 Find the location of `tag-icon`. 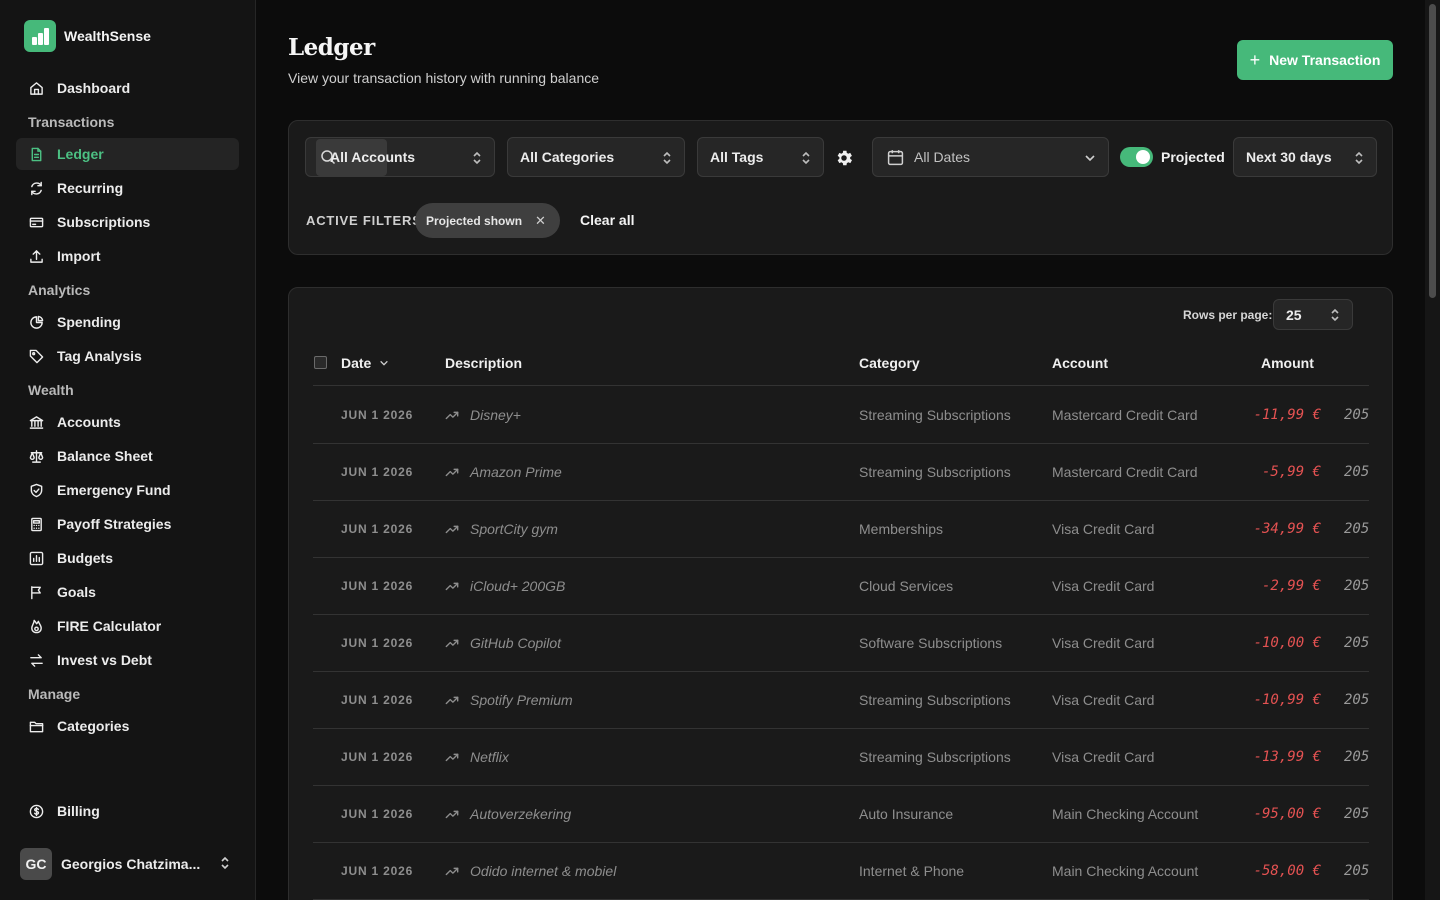

tag-icon is located at coordinates (36, 356).